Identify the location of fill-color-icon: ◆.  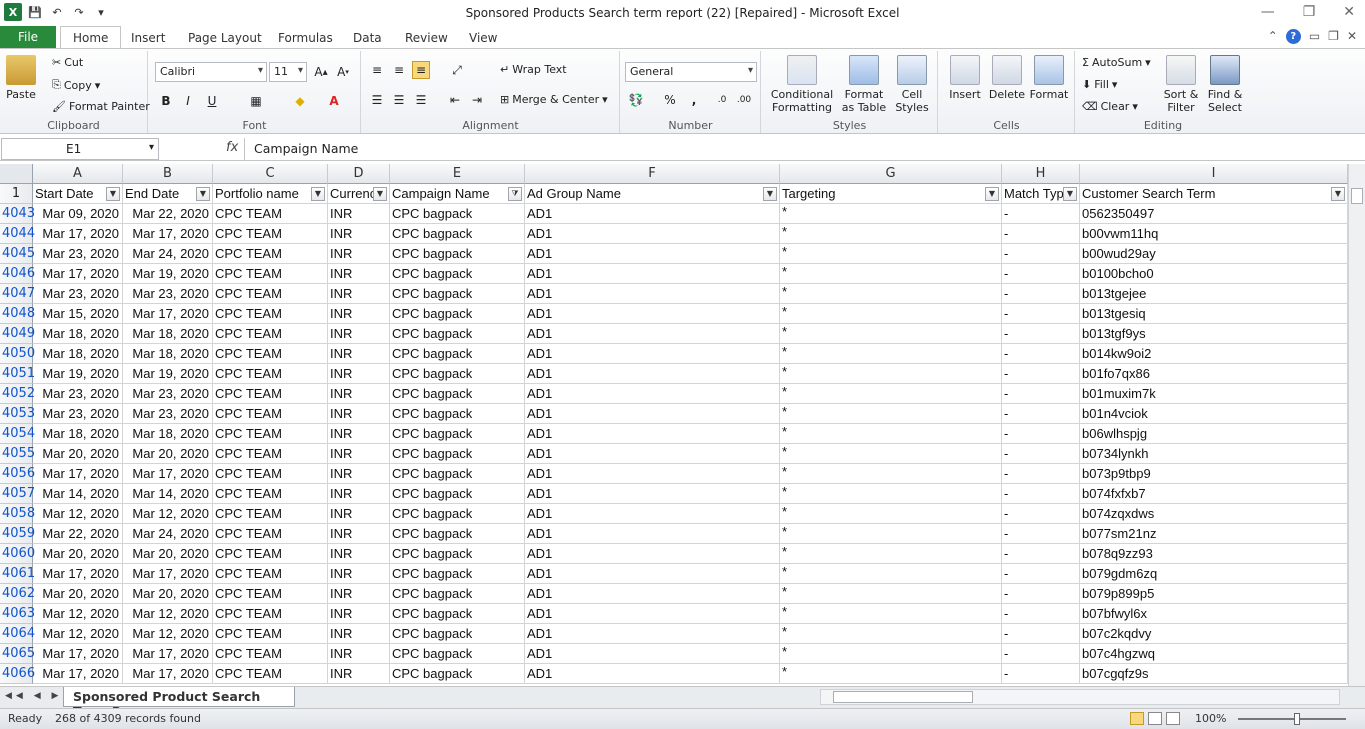
(300, 101).